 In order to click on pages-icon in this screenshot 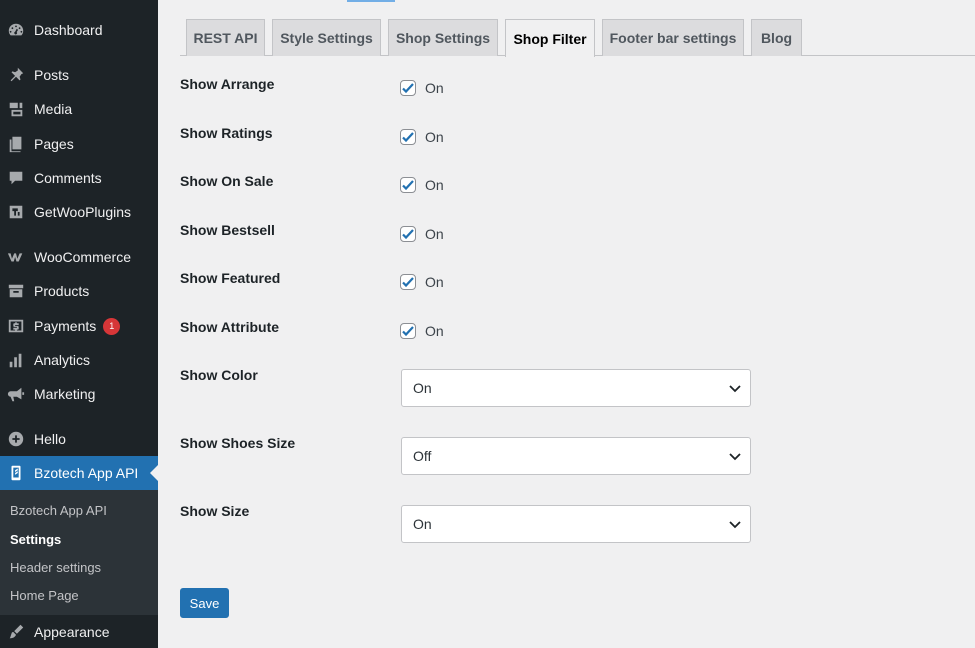, I will do `click(16, 144)`.